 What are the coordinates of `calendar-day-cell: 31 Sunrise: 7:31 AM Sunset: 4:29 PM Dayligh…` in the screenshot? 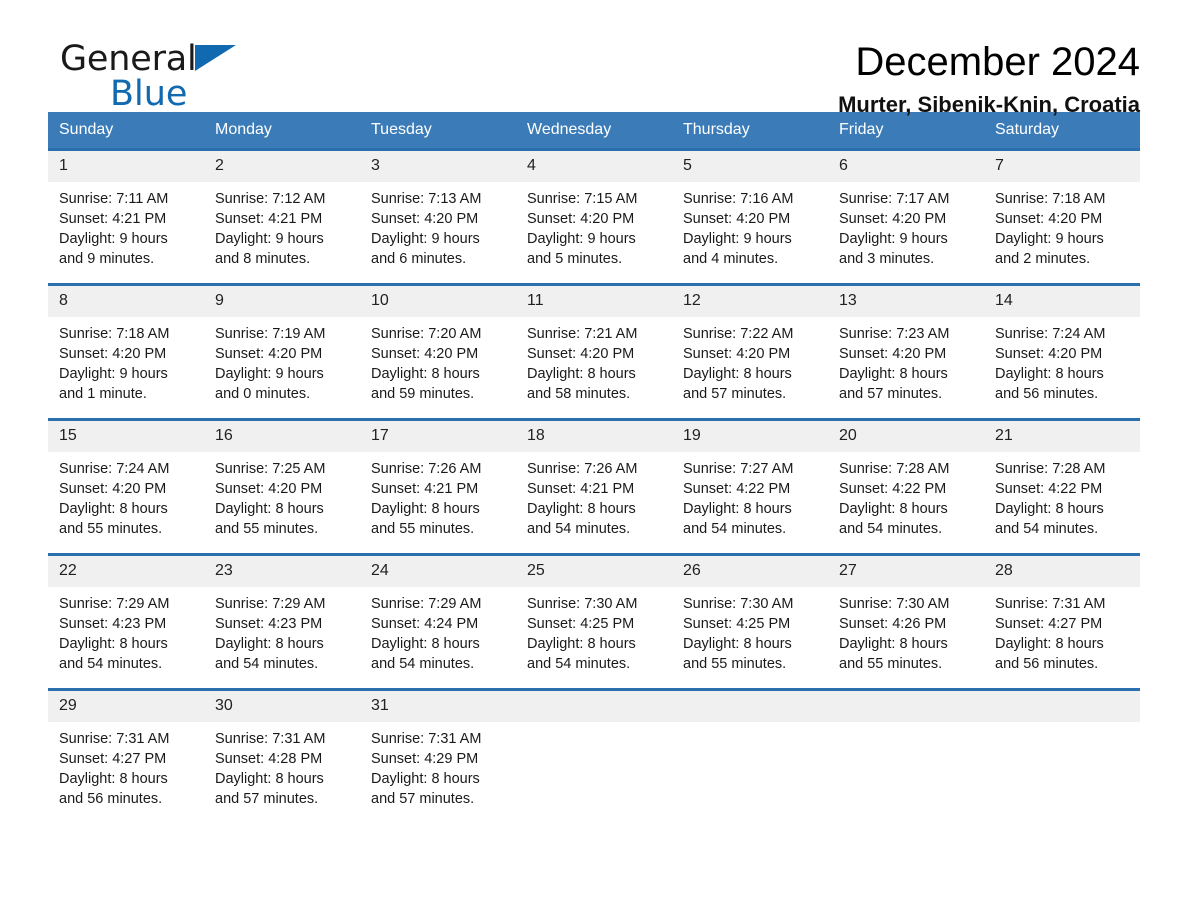 It's located at (438, 748).